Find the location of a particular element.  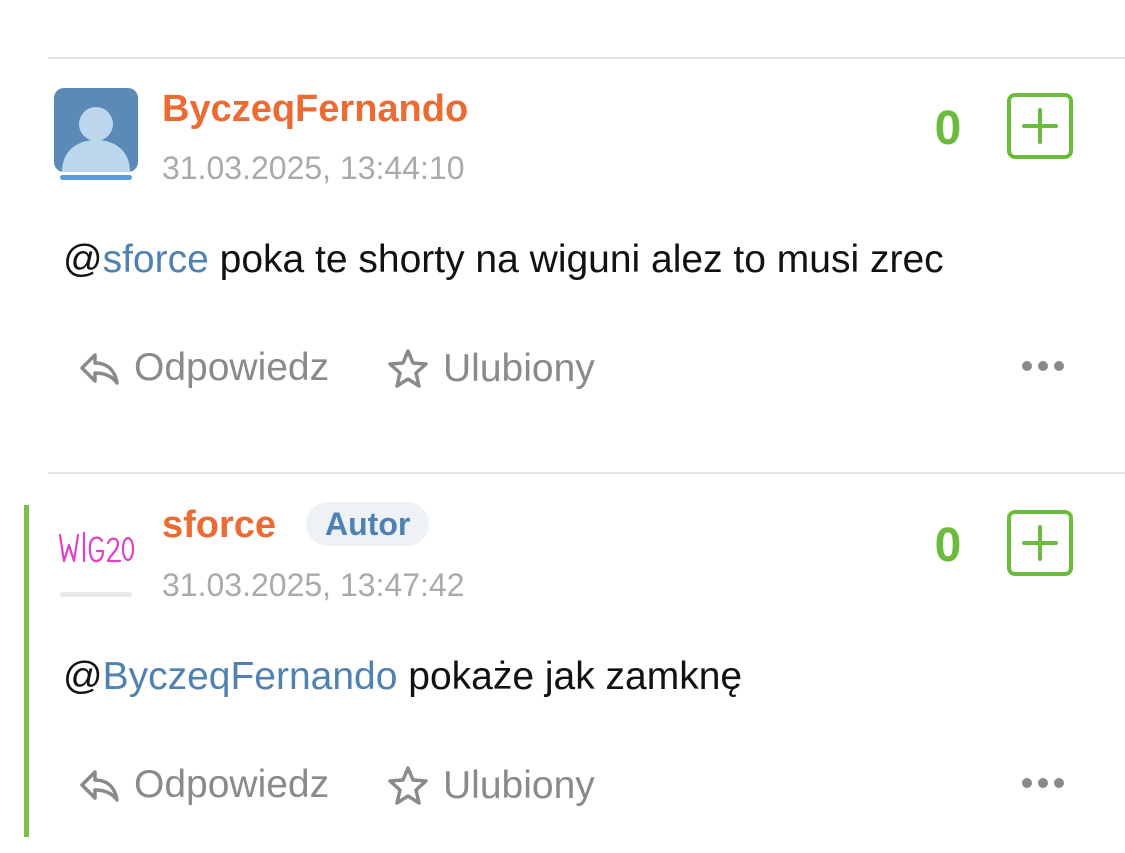

mention-link: @ByczeqFernando is located at coordinates (230, 676).